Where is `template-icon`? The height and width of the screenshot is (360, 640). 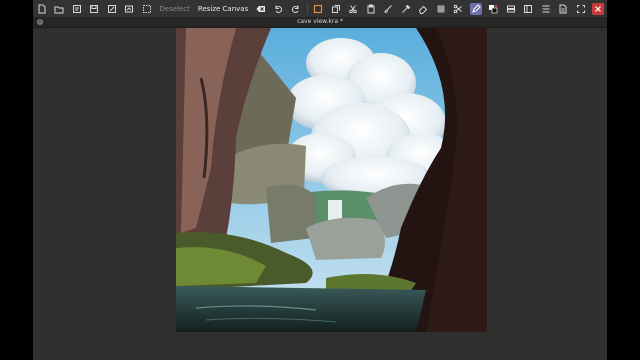 template-icon is located at coordinates (76, 9).